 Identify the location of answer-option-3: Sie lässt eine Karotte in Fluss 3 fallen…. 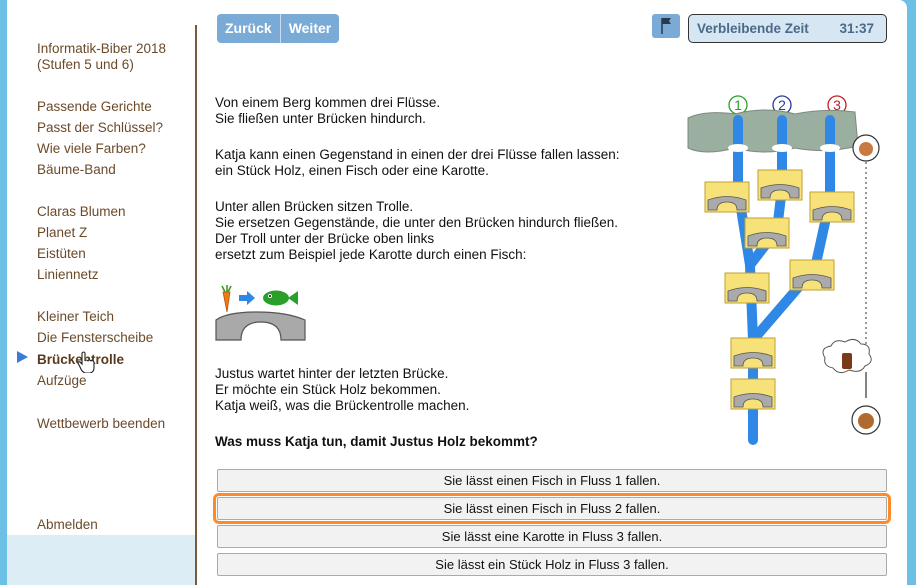
(552, 536).